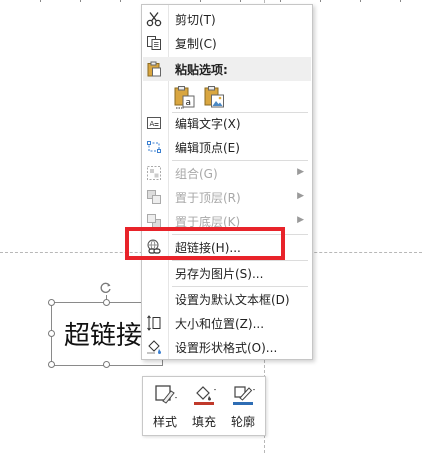 This screenshot has width=422, height=453. What do you see at coordinates (154, 147) in the screenshot?
I see `edit-points-icon` at bounding box center [154, 147].